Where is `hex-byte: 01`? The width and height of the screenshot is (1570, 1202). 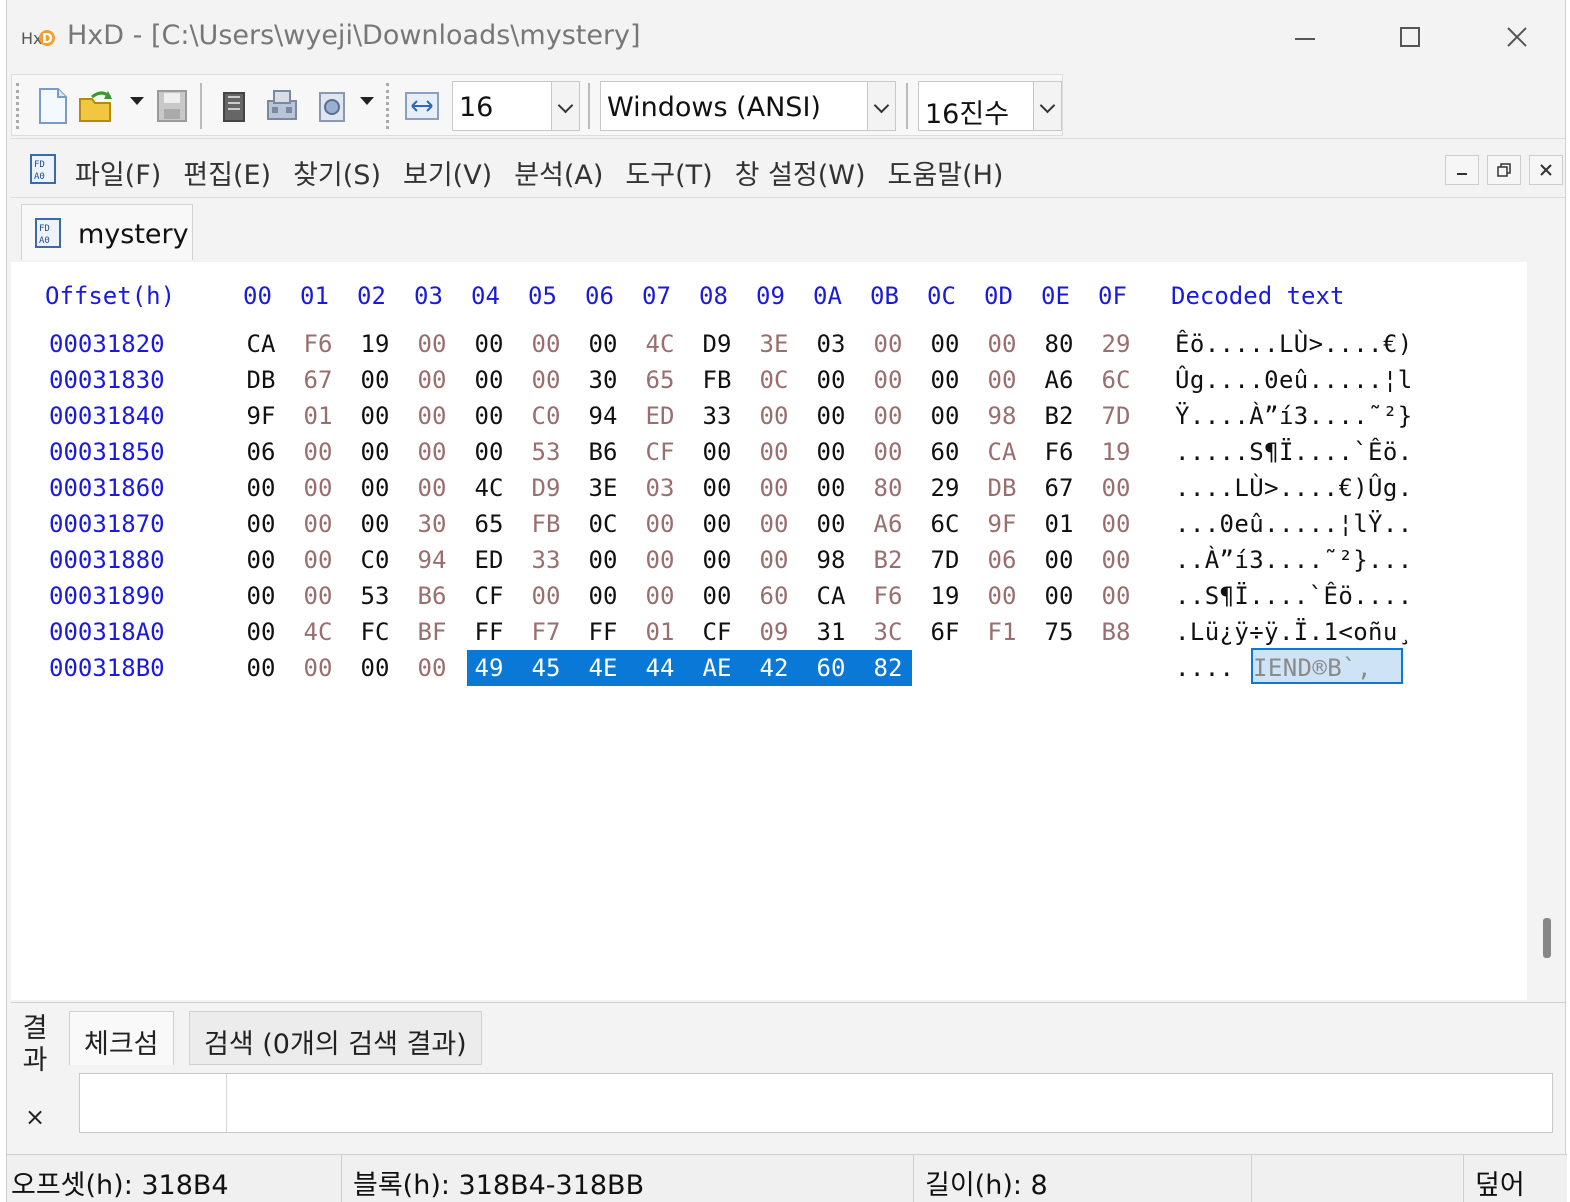 hex-byte: 01 is located at coordinates (660, 632).